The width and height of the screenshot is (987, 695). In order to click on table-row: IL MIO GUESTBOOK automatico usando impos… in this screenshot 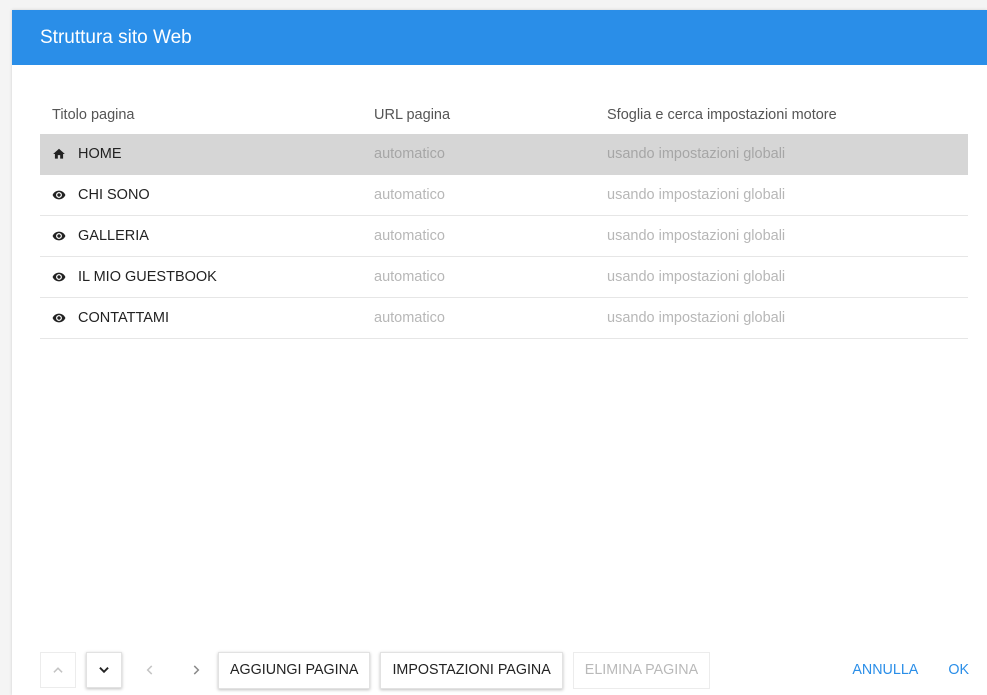, I will do `click(504, 277)`.